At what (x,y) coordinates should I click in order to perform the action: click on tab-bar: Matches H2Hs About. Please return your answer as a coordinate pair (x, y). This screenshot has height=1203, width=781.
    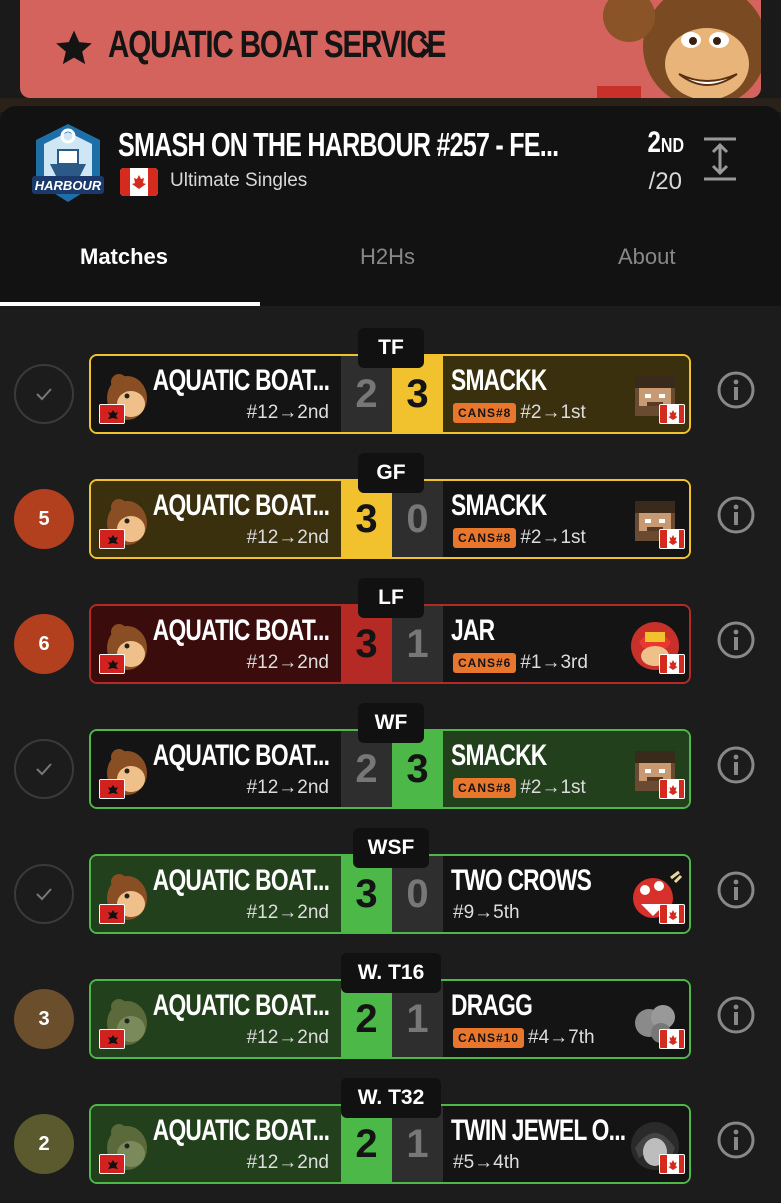
    Looking at the image, I should click on (390, 268).